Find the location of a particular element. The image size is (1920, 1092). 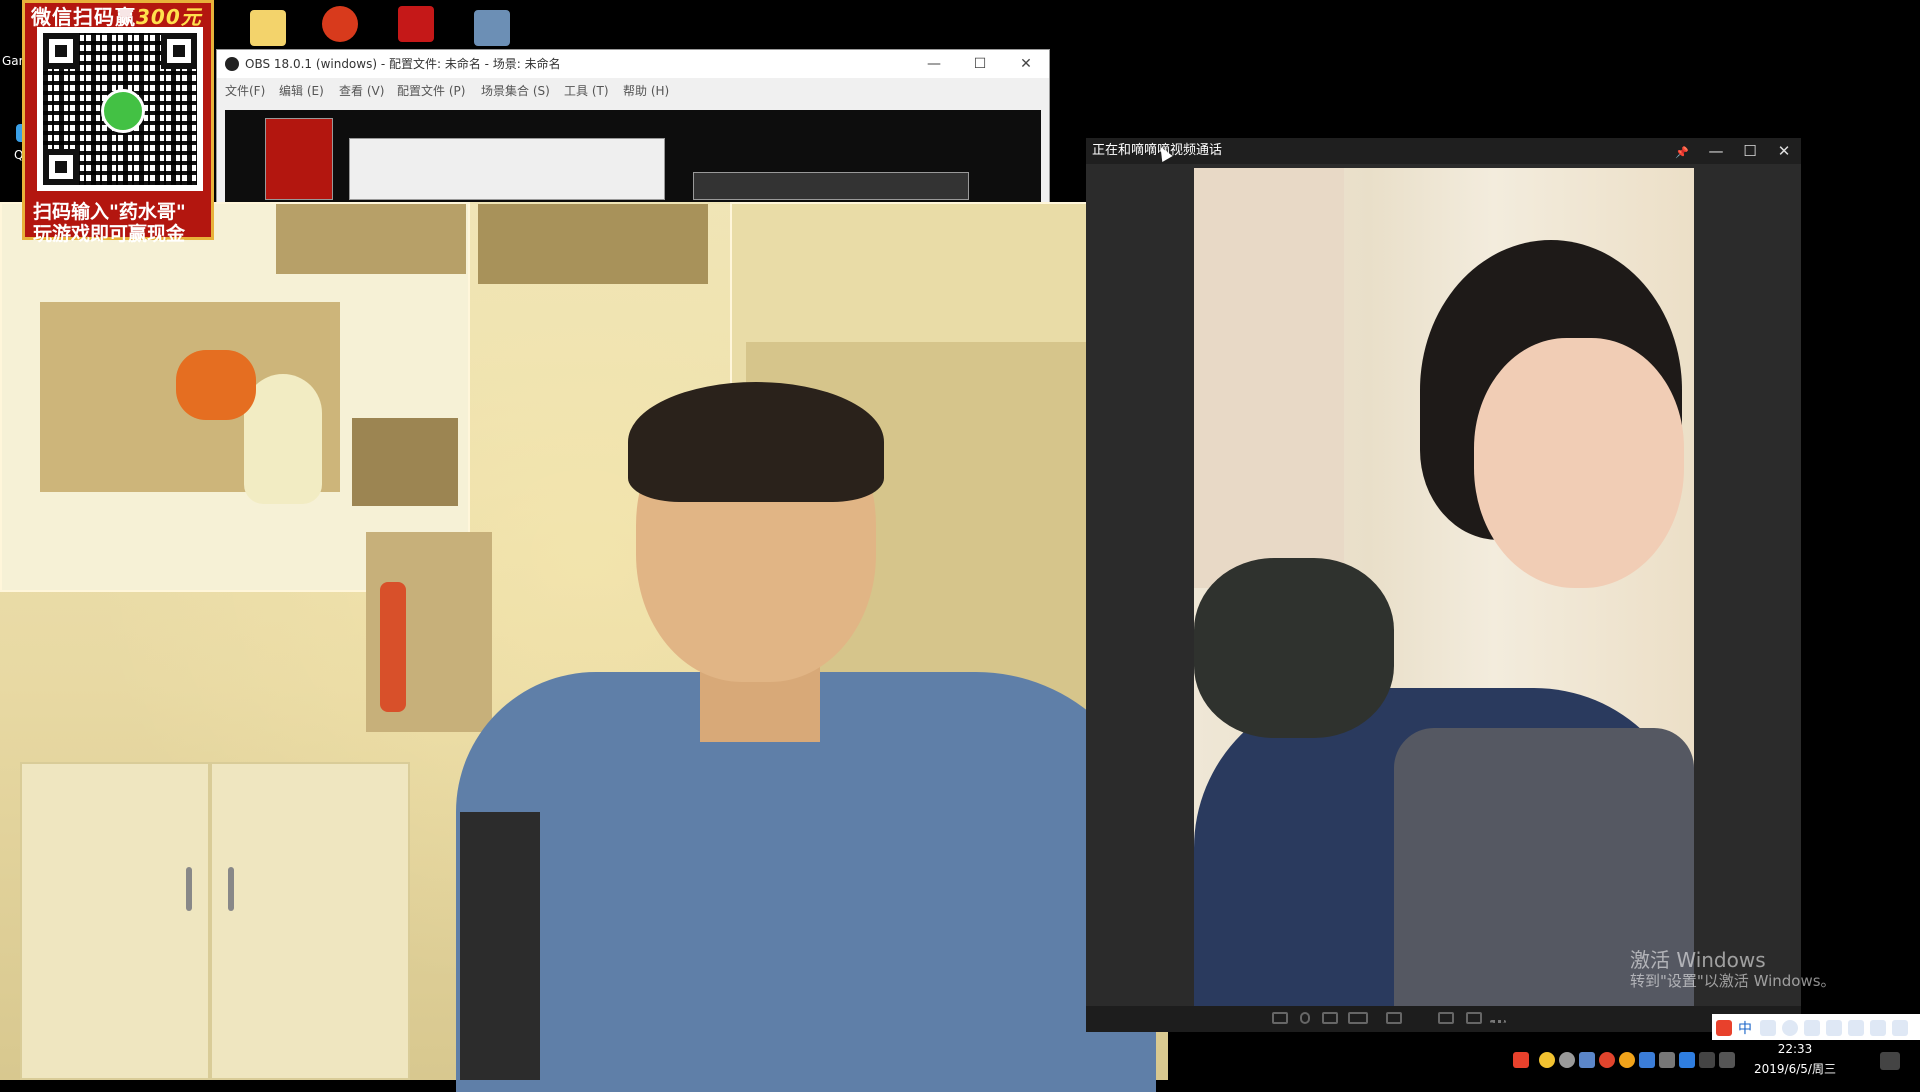

streamer-chair is located at coordinates (500, 946).